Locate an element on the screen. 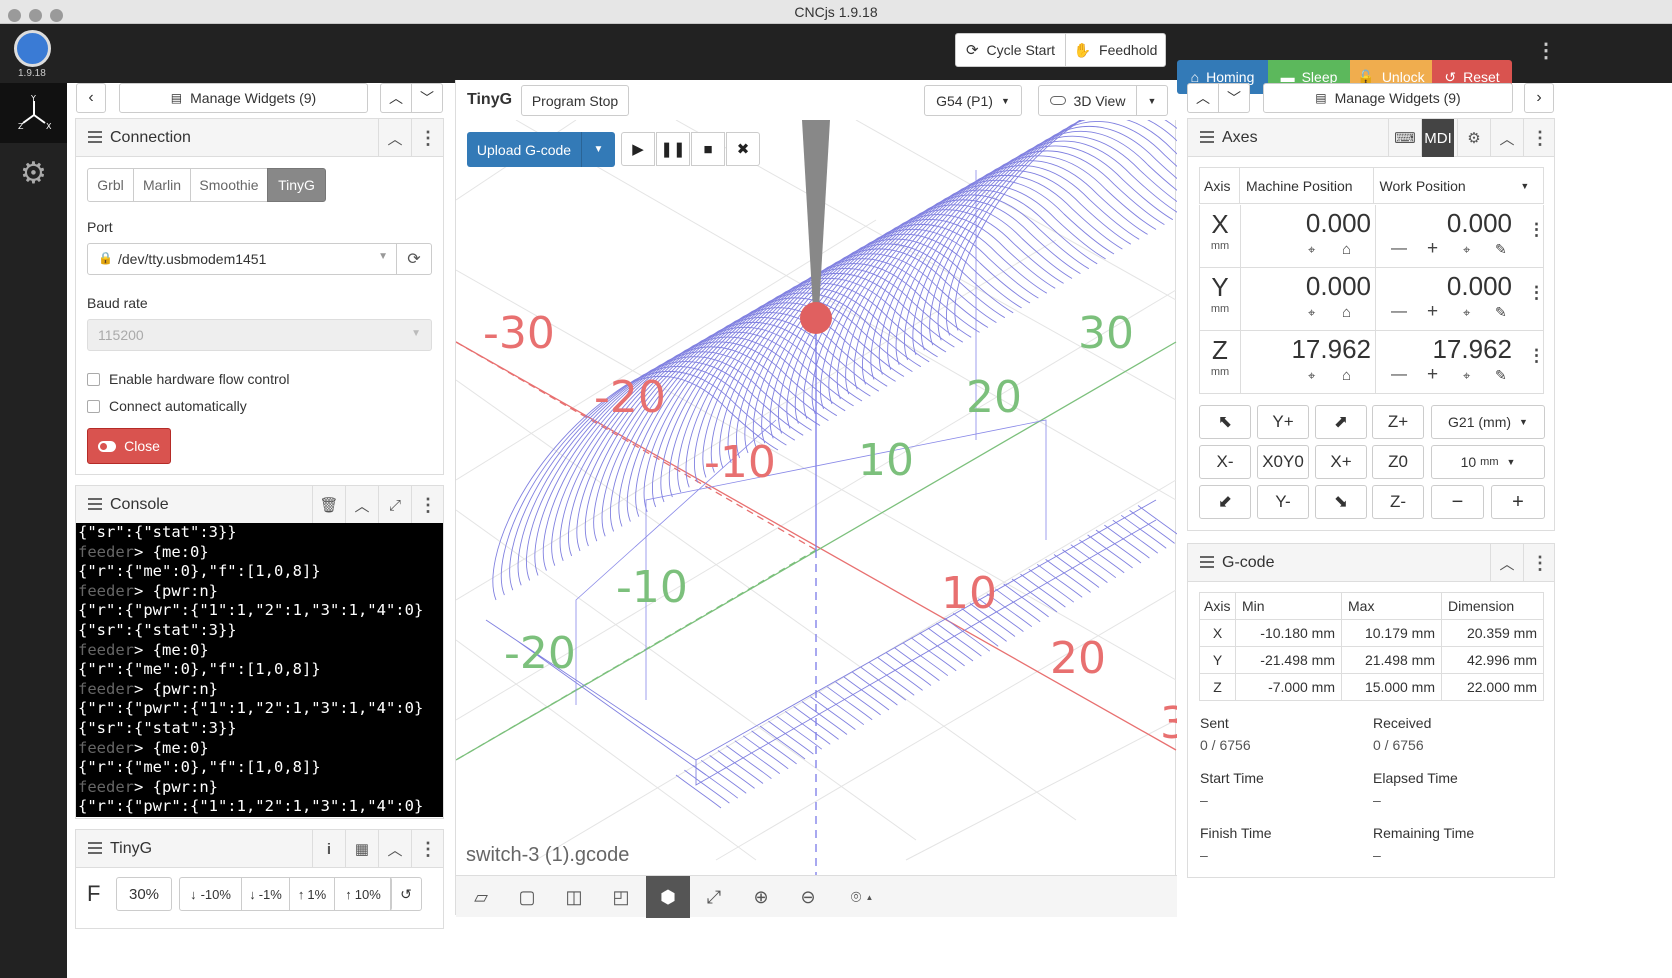  tab-marlin: Marlin is located at coordinates (162, 185).